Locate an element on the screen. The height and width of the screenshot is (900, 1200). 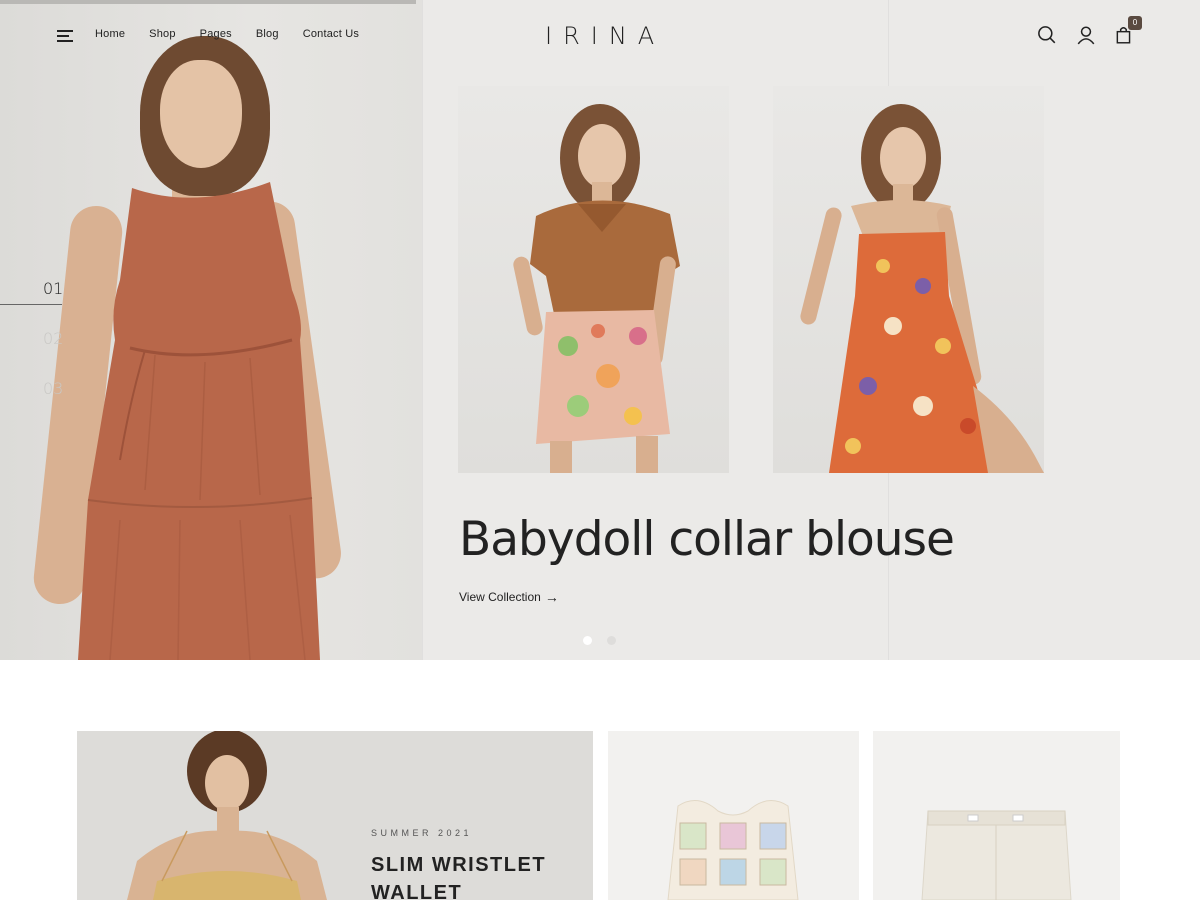
nav-link-contact: Contact Us is located at coordinates (331, 34).